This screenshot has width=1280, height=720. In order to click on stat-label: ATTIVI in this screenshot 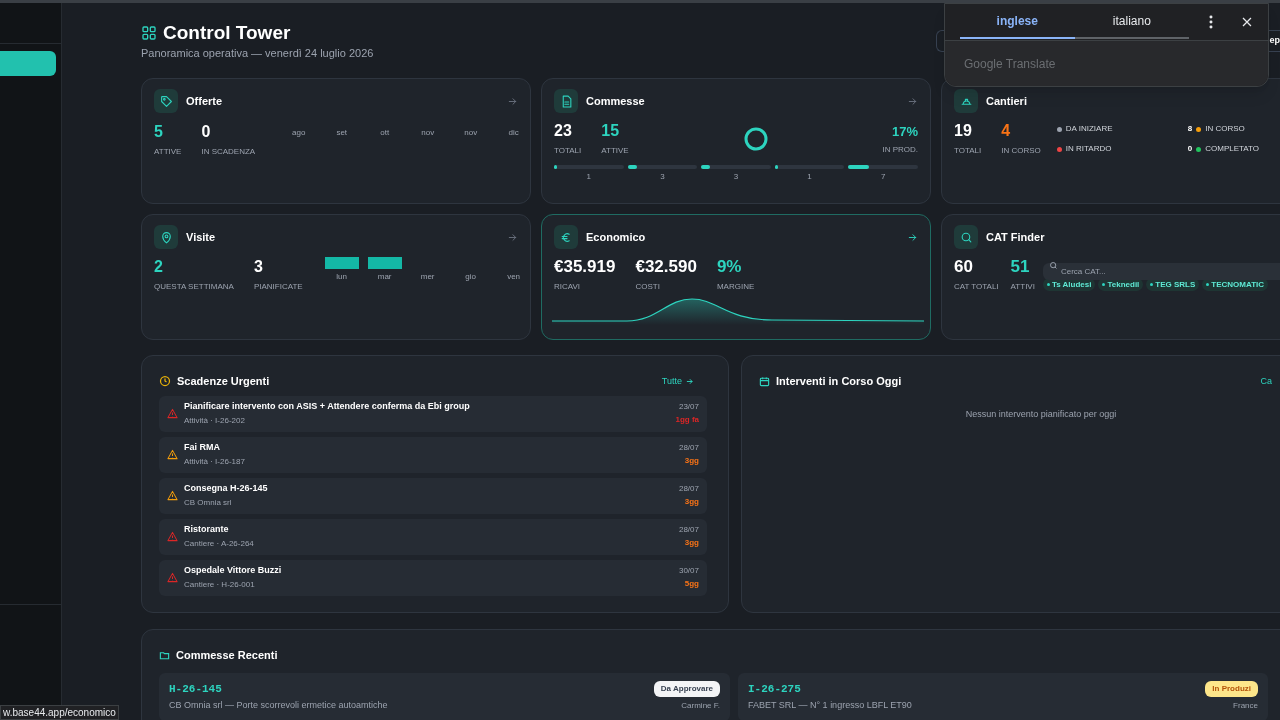, I will do `click(1022, 287)`.